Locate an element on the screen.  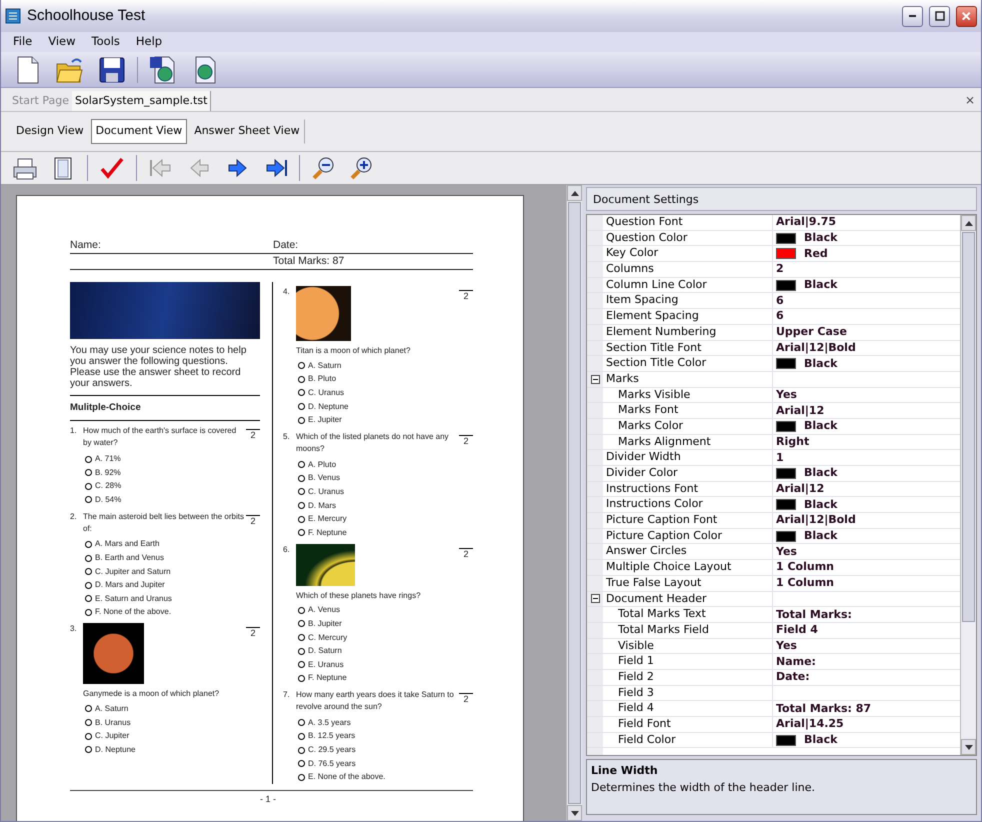
menu-item: Help is located at coordinates (149, 42).